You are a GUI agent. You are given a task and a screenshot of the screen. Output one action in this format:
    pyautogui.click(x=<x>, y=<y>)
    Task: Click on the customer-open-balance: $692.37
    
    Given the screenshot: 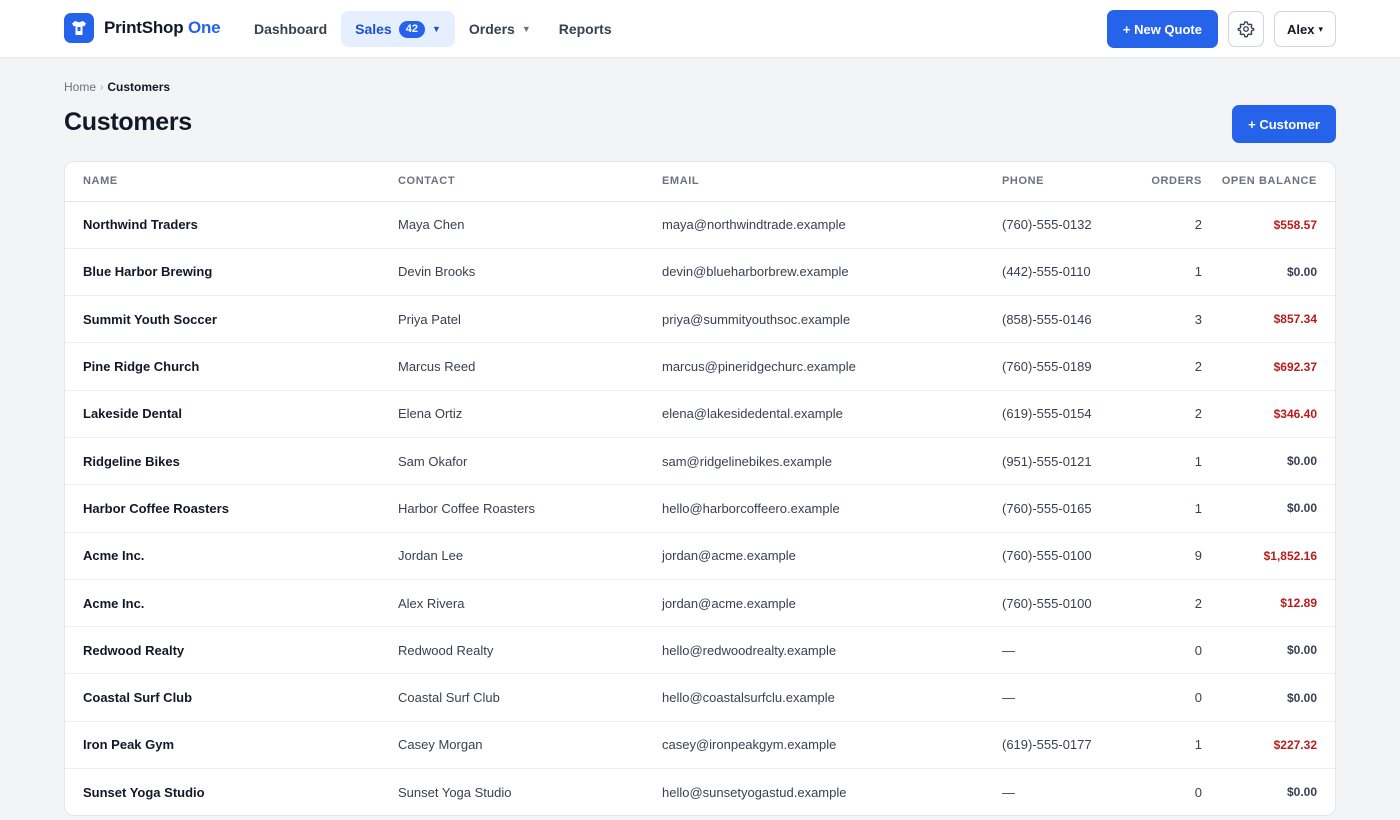 What is the action you would take?
    pyautogui.click(x=1268, y=366)
    